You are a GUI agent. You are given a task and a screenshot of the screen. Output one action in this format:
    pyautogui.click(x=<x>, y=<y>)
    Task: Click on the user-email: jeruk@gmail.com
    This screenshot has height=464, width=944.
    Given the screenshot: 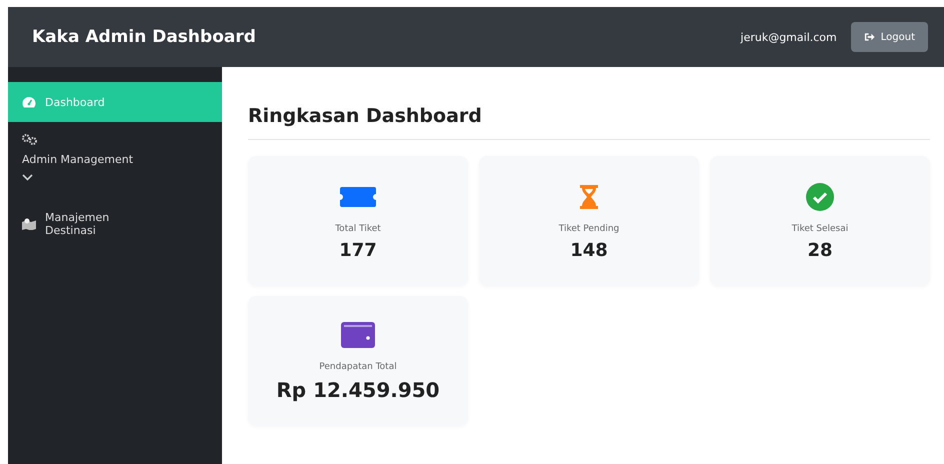 What is the action you would take?
    pyautogui.click(x=788, y=37)
    